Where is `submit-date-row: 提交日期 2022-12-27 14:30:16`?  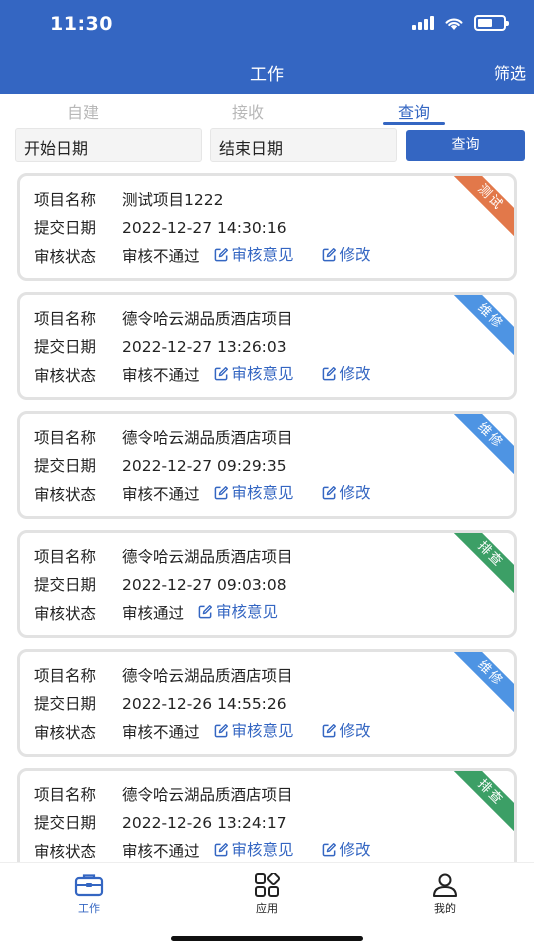 submit-date-row: 提交日期 2022-12-27 14:30:16 is located at coordinates (160, 227).